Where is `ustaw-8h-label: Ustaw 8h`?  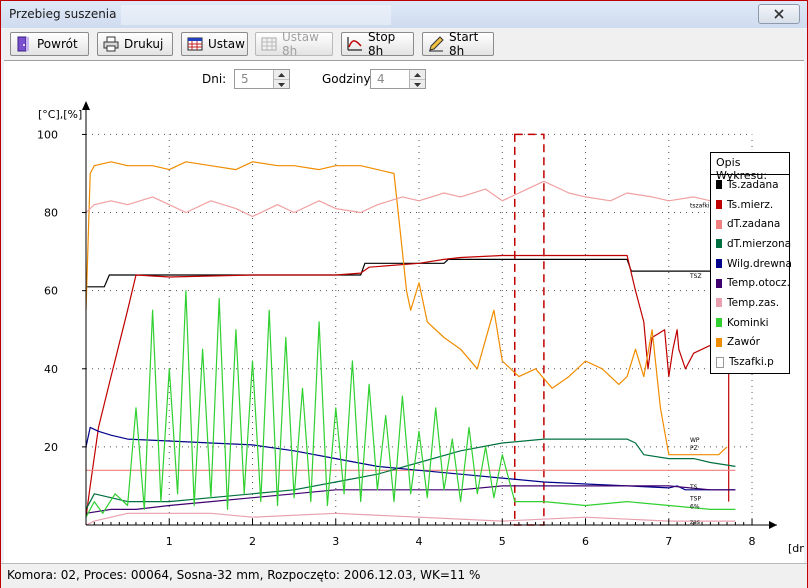 ustaw-8h-label: Ustaw 8h is located at coordinates (300, 44).